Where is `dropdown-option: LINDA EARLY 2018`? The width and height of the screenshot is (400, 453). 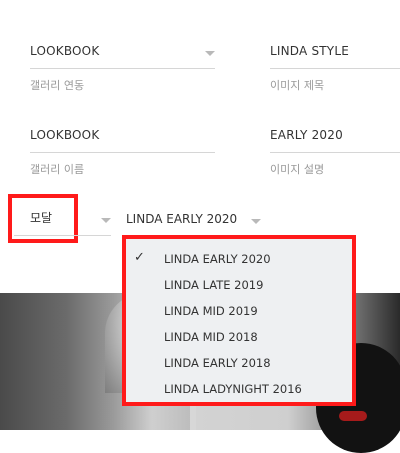 dropdown-option: LINDA EARLY 2018 is located at coordinates (239, 362).